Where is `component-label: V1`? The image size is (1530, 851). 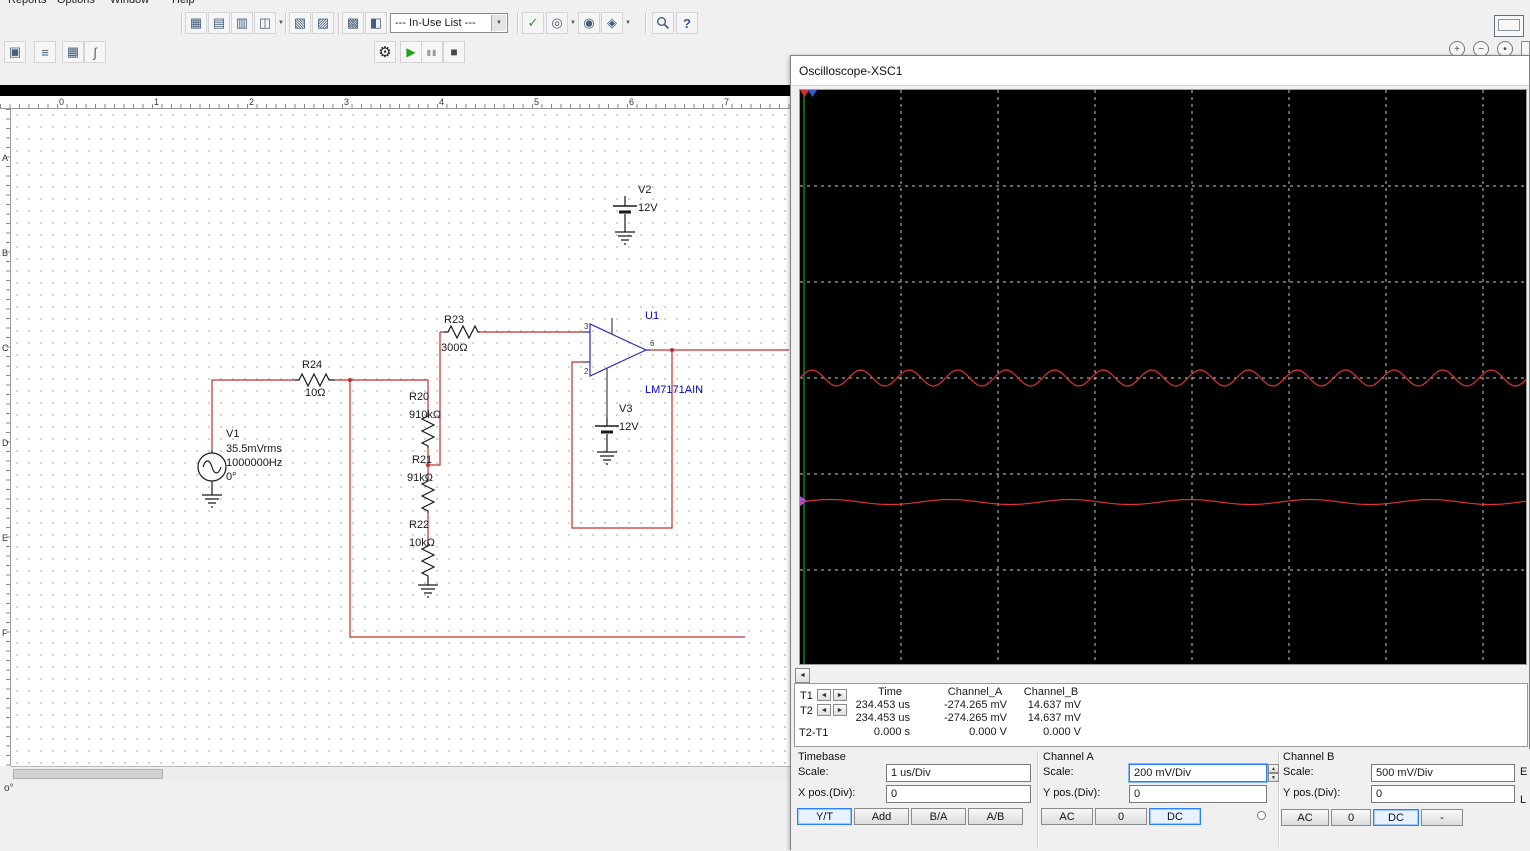
component-label: V1 is located at coordinates (232, 434).